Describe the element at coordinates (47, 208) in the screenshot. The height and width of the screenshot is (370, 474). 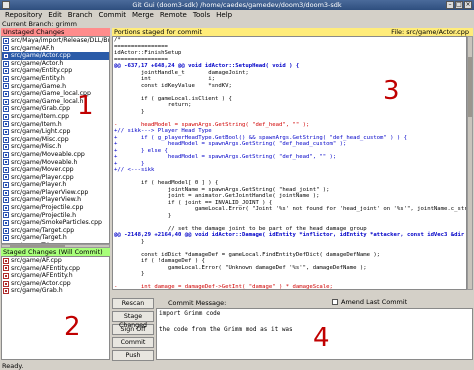
I see `file-name: src/game/Projectile.cpp` at that location.